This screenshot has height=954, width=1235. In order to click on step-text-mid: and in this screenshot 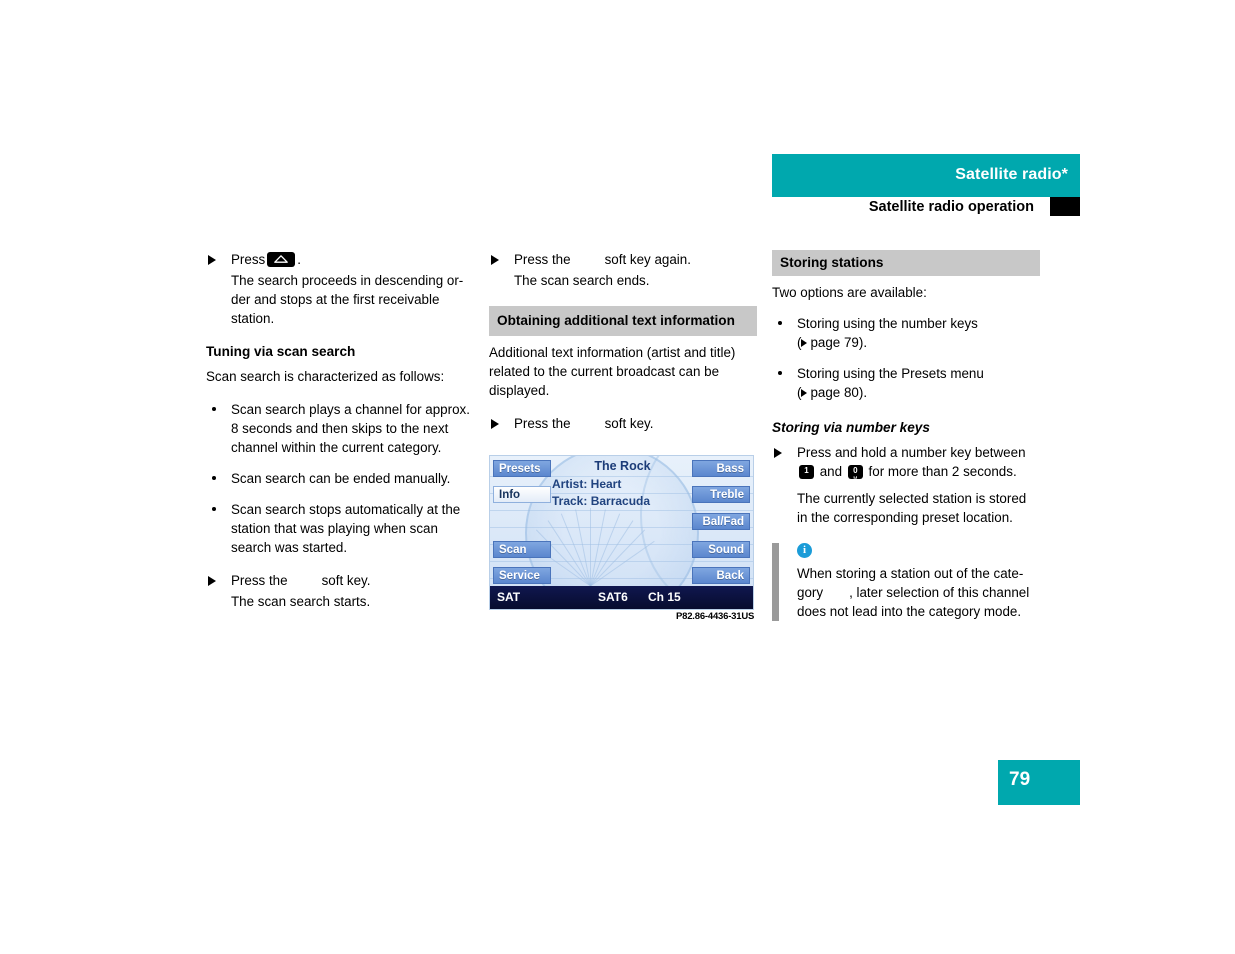, I will do `click(831, 471)`.